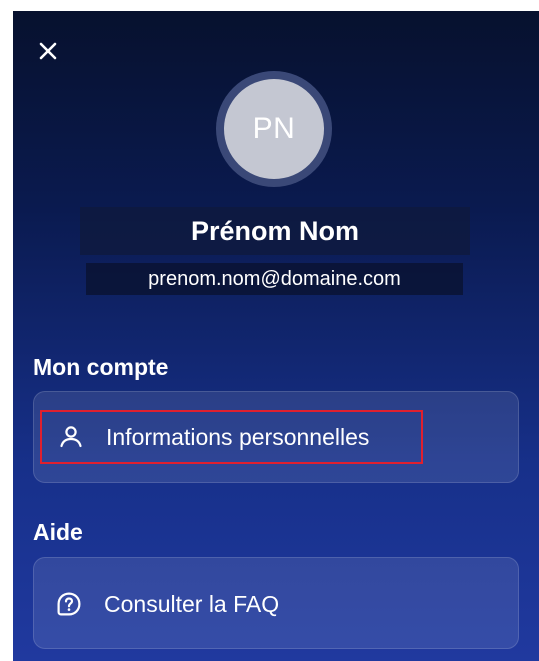  Describe the element at coordinates (274, 279) in the screenshot. I see `user-email: prenom.nom@domaine.com` at that location.